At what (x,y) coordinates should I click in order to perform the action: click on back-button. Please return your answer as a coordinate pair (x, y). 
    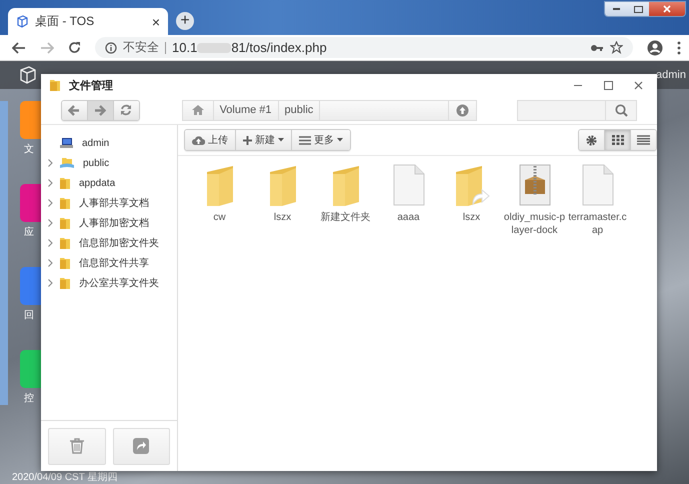
    Looking at the image, I should click on (75, 110).